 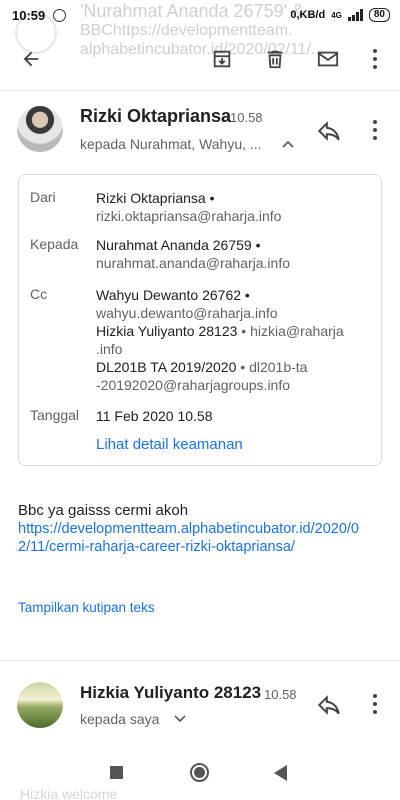 What do you see at coordinates (290, 331) in the screenshot?
I see `cc2-email: • hizkia@raharja` at bounding box center [290, 331].